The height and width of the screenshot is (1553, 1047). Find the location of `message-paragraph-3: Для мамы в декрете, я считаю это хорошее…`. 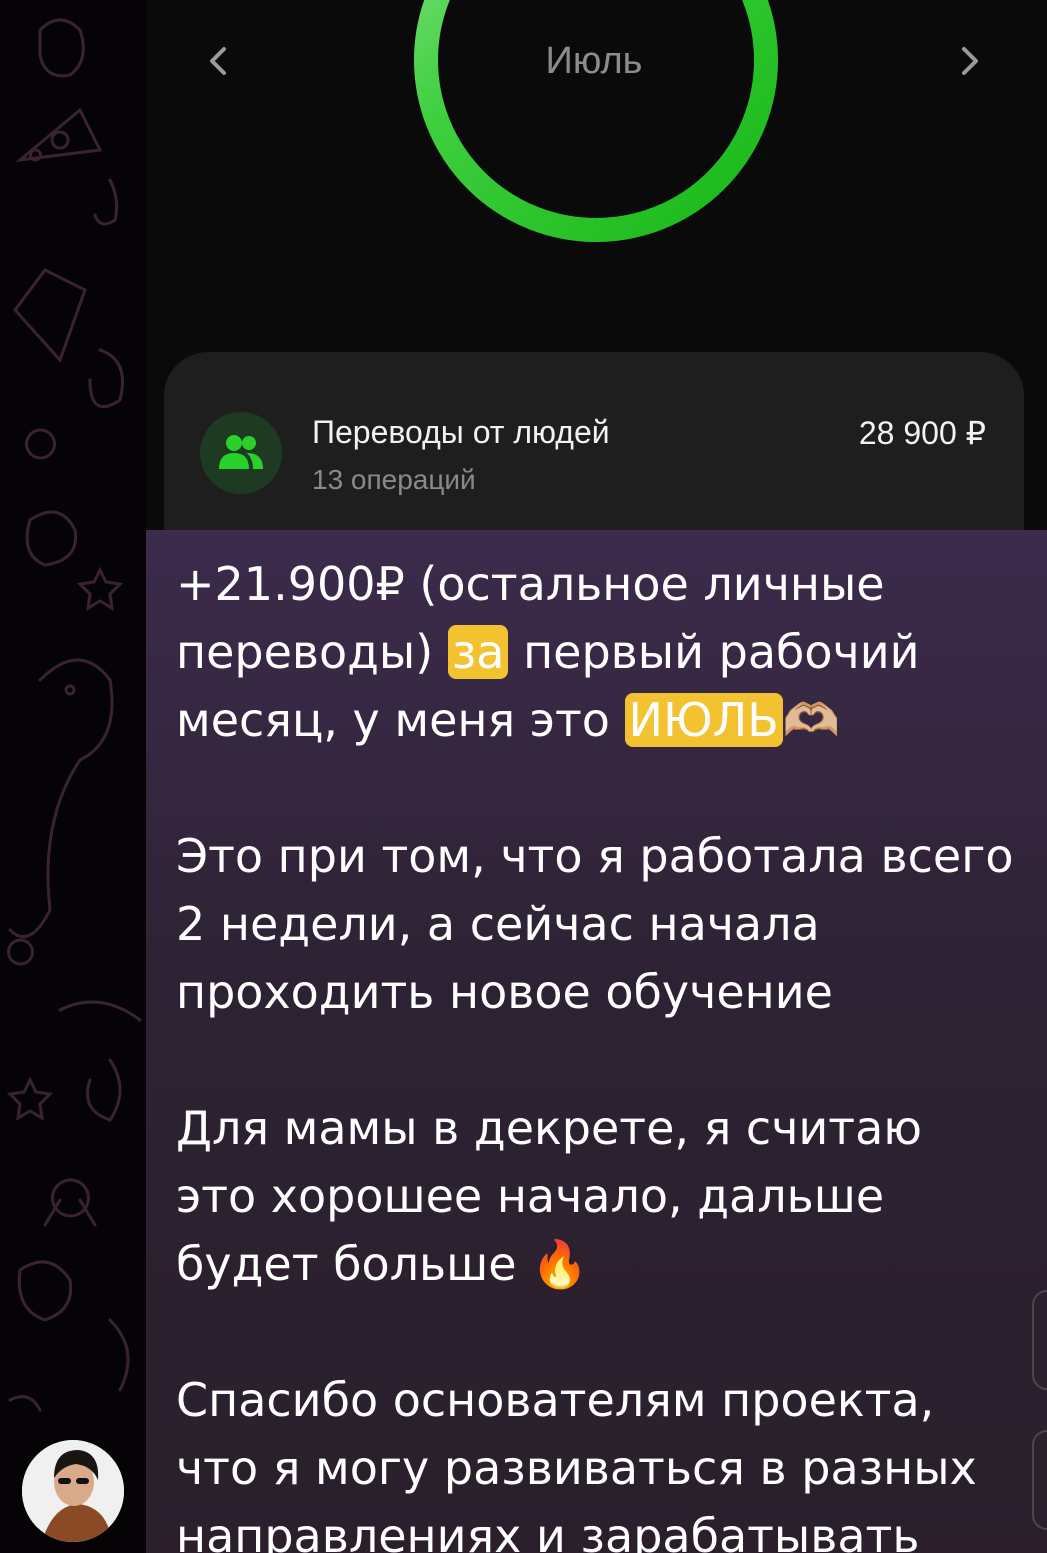

message-paragraph-3: Для мамы в декрете, я считаю это хорошее… is located at coordinates (596, 1196).